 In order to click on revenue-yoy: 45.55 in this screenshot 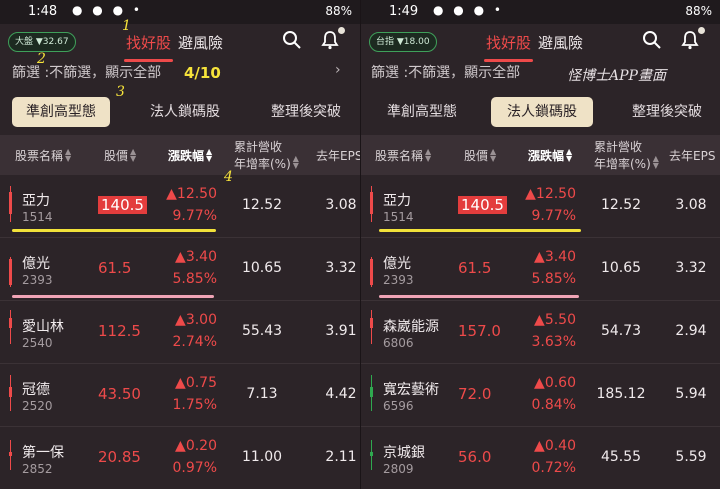, I will do `click(621, 457)`.